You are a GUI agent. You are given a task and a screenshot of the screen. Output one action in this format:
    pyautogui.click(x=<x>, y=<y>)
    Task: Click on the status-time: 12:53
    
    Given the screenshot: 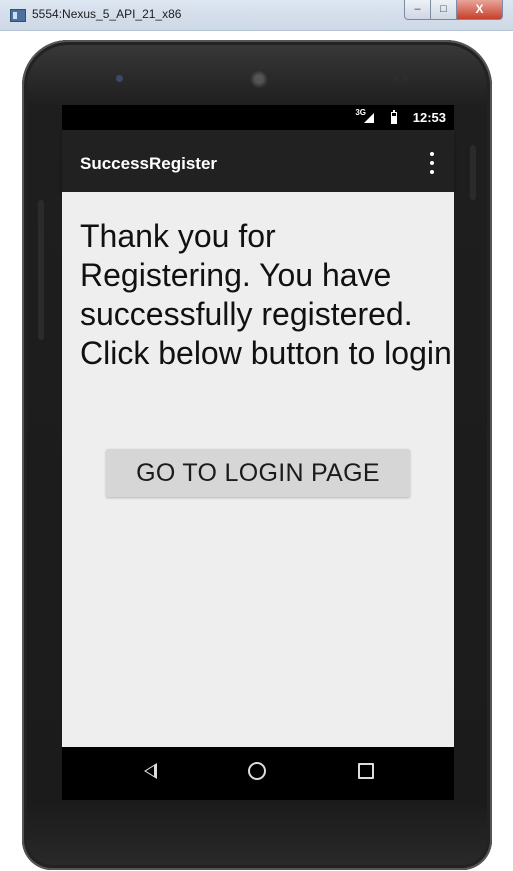 What is the action you would take?
    pyautogui.click(x=429, y=117)
    